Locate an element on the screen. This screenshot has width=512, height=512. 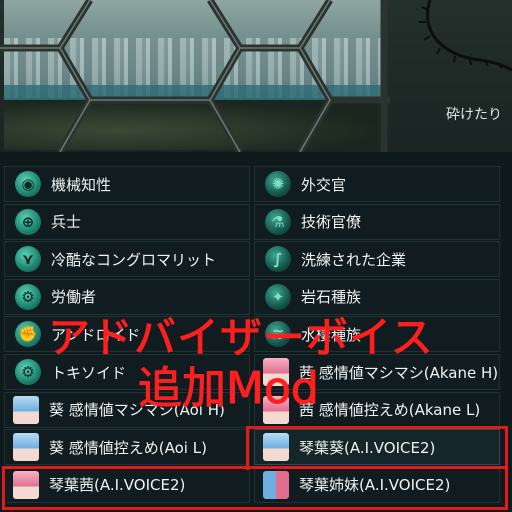
advisor-label: 技術官僚 is located at coordinates (331, 222).